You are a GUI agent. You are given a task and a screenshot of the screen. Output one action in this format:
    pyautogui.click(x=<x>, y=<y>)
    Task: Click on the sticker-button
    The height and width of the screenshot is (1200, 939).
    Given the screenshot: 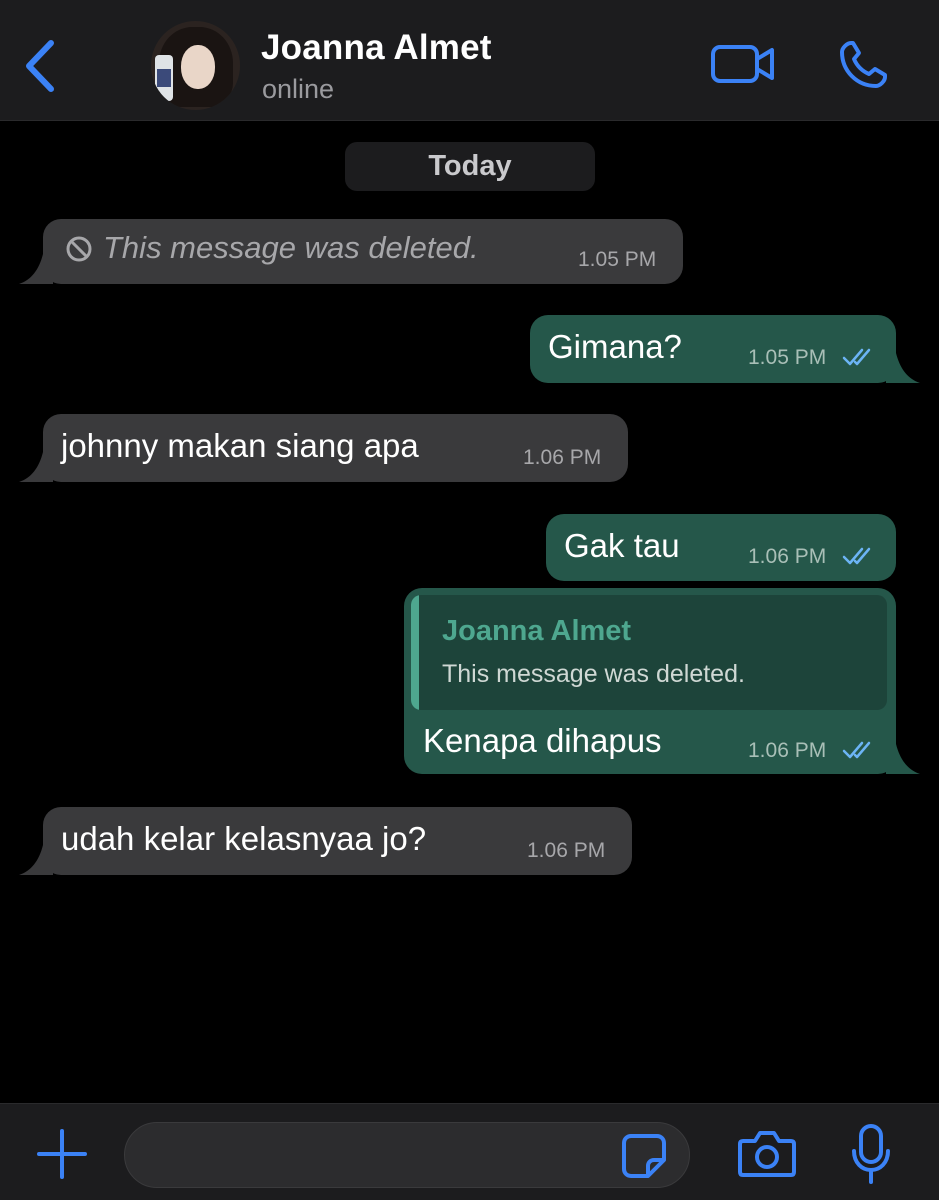 What is the action you would take?
    pyautogui.click(x=644, y=1156)
    